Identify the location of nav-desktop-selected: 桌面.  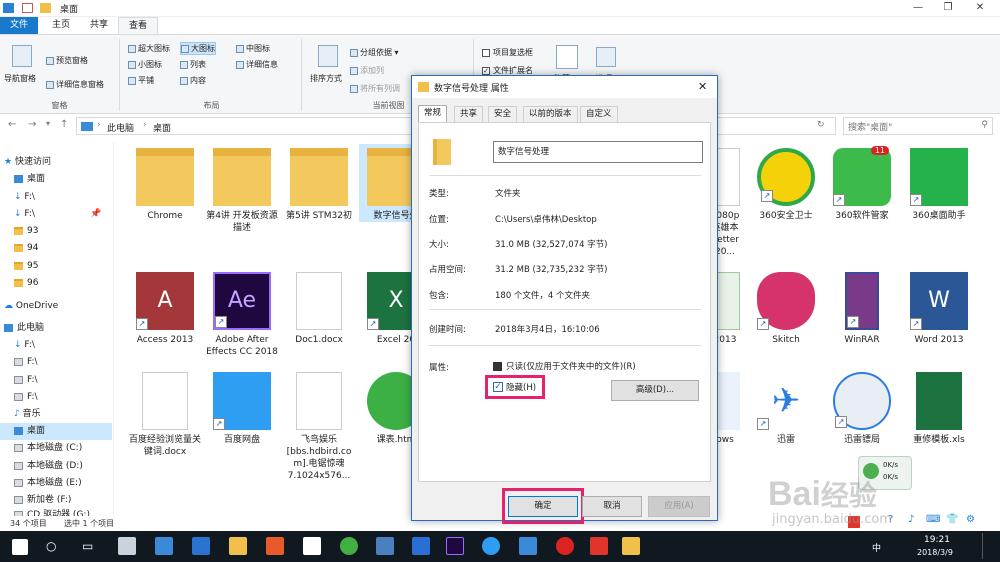
(56, 431).